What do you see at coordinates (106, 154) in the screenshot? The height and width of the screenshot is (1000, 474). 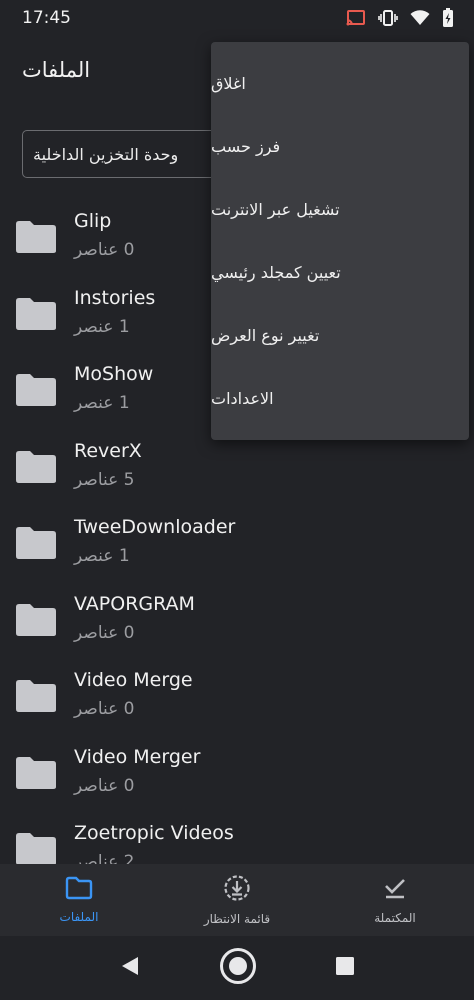 I see `storage-selector-value: وحدة التخزين الداخلية` at bounding box center [106, 154].